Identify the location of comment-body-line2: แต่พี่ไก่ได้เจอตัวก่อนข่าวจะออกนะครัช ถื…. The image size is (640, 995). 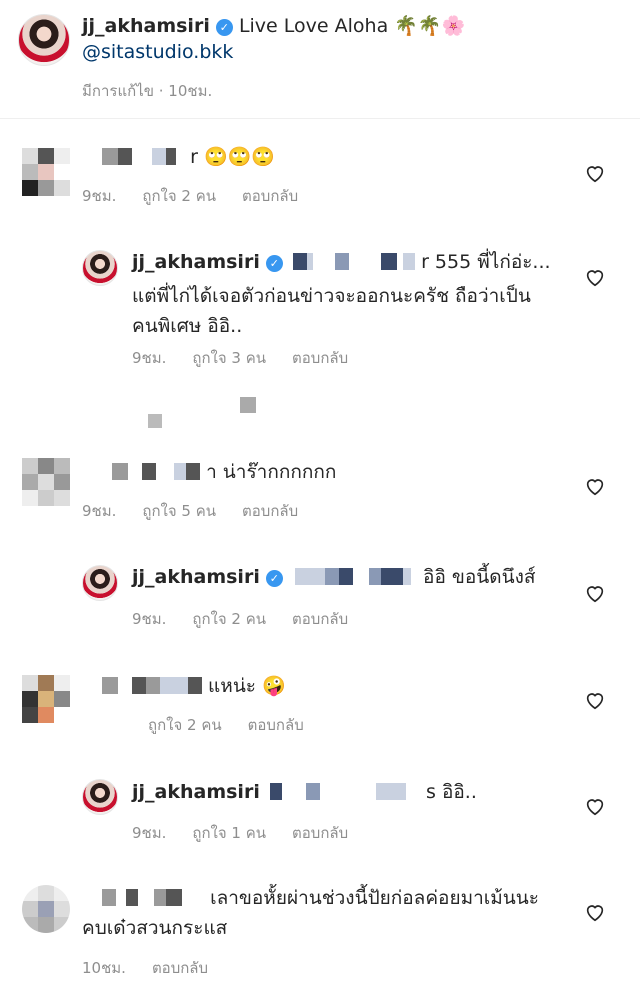
(331, 296).